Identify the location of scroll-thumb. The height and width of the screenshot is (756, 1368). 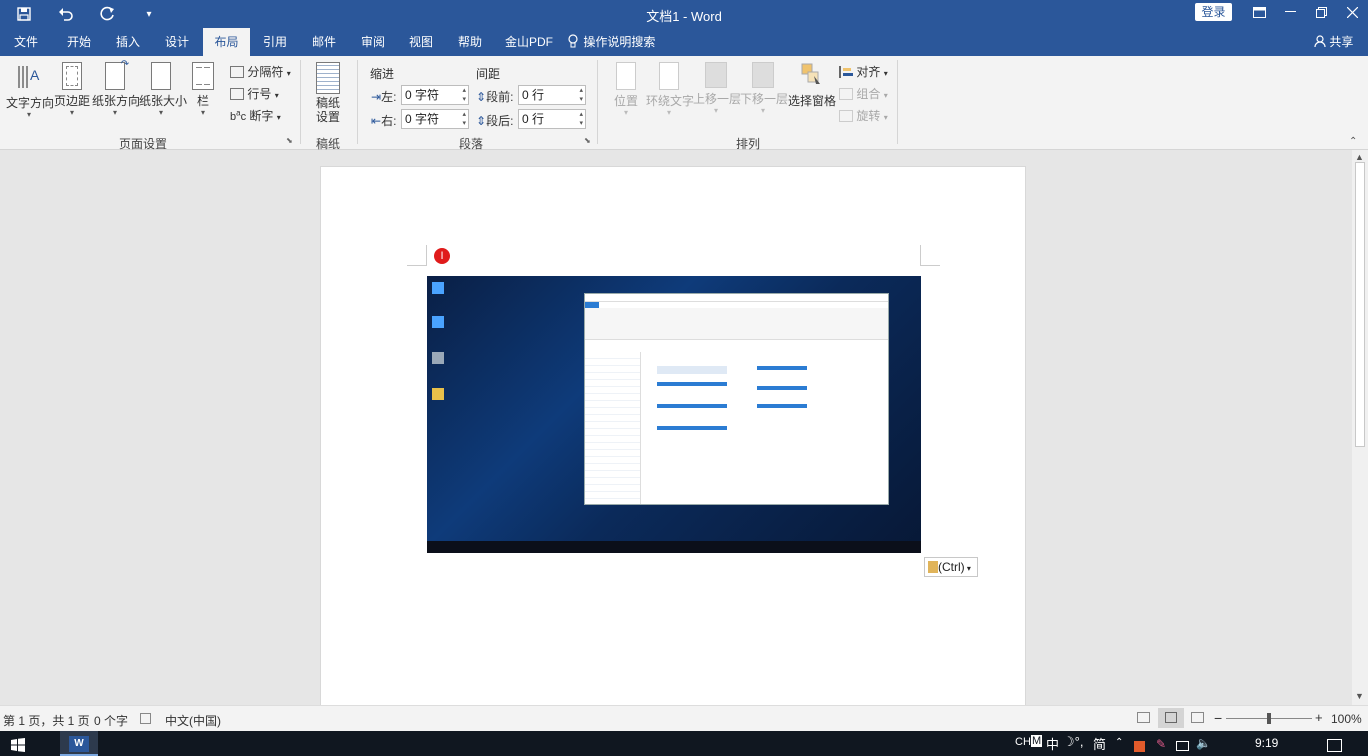
(1360, 304).